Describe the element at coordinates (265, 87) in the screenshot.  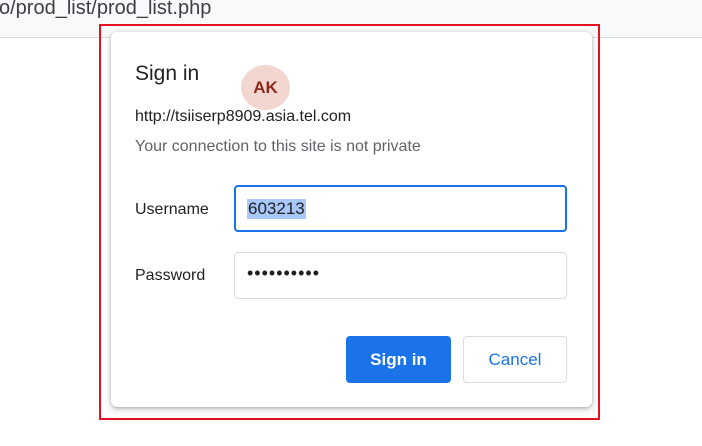
I see `avatar: AK` at that location.